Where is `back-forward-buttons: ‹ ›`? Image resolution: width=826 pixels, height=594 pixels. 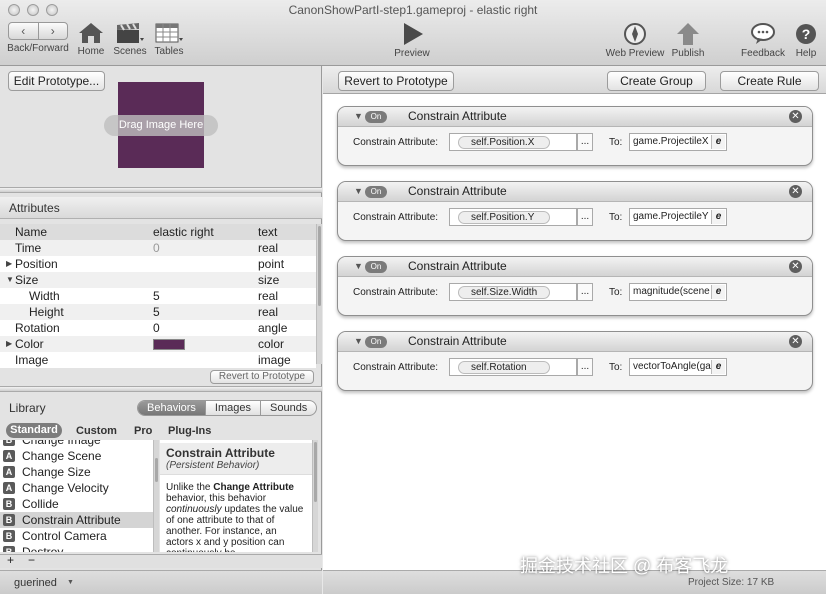
back-forward-buttons: ‹ › is located at coordinates (38, 31).